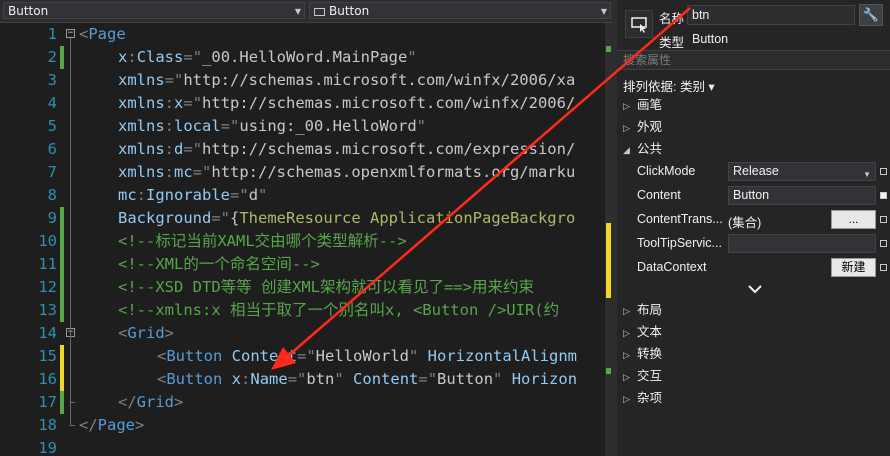  I want to click on code-token: Button, so click(465, 379).